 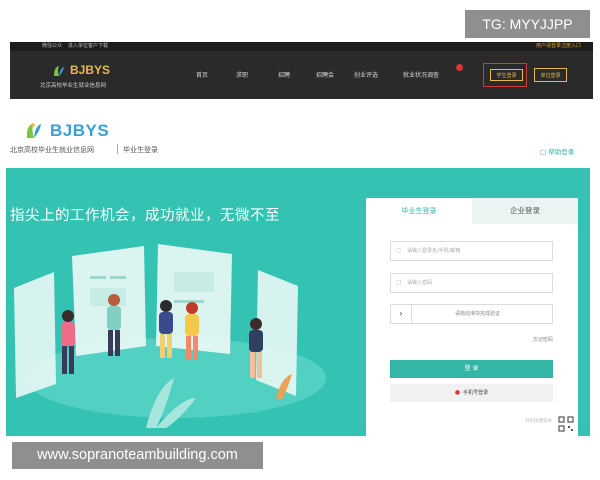 What do you see at coordinates (137, 455) in the screenshot?
I see `watermark-url: www.sopranoteambuilding.com` at bounding box center [137, 455].